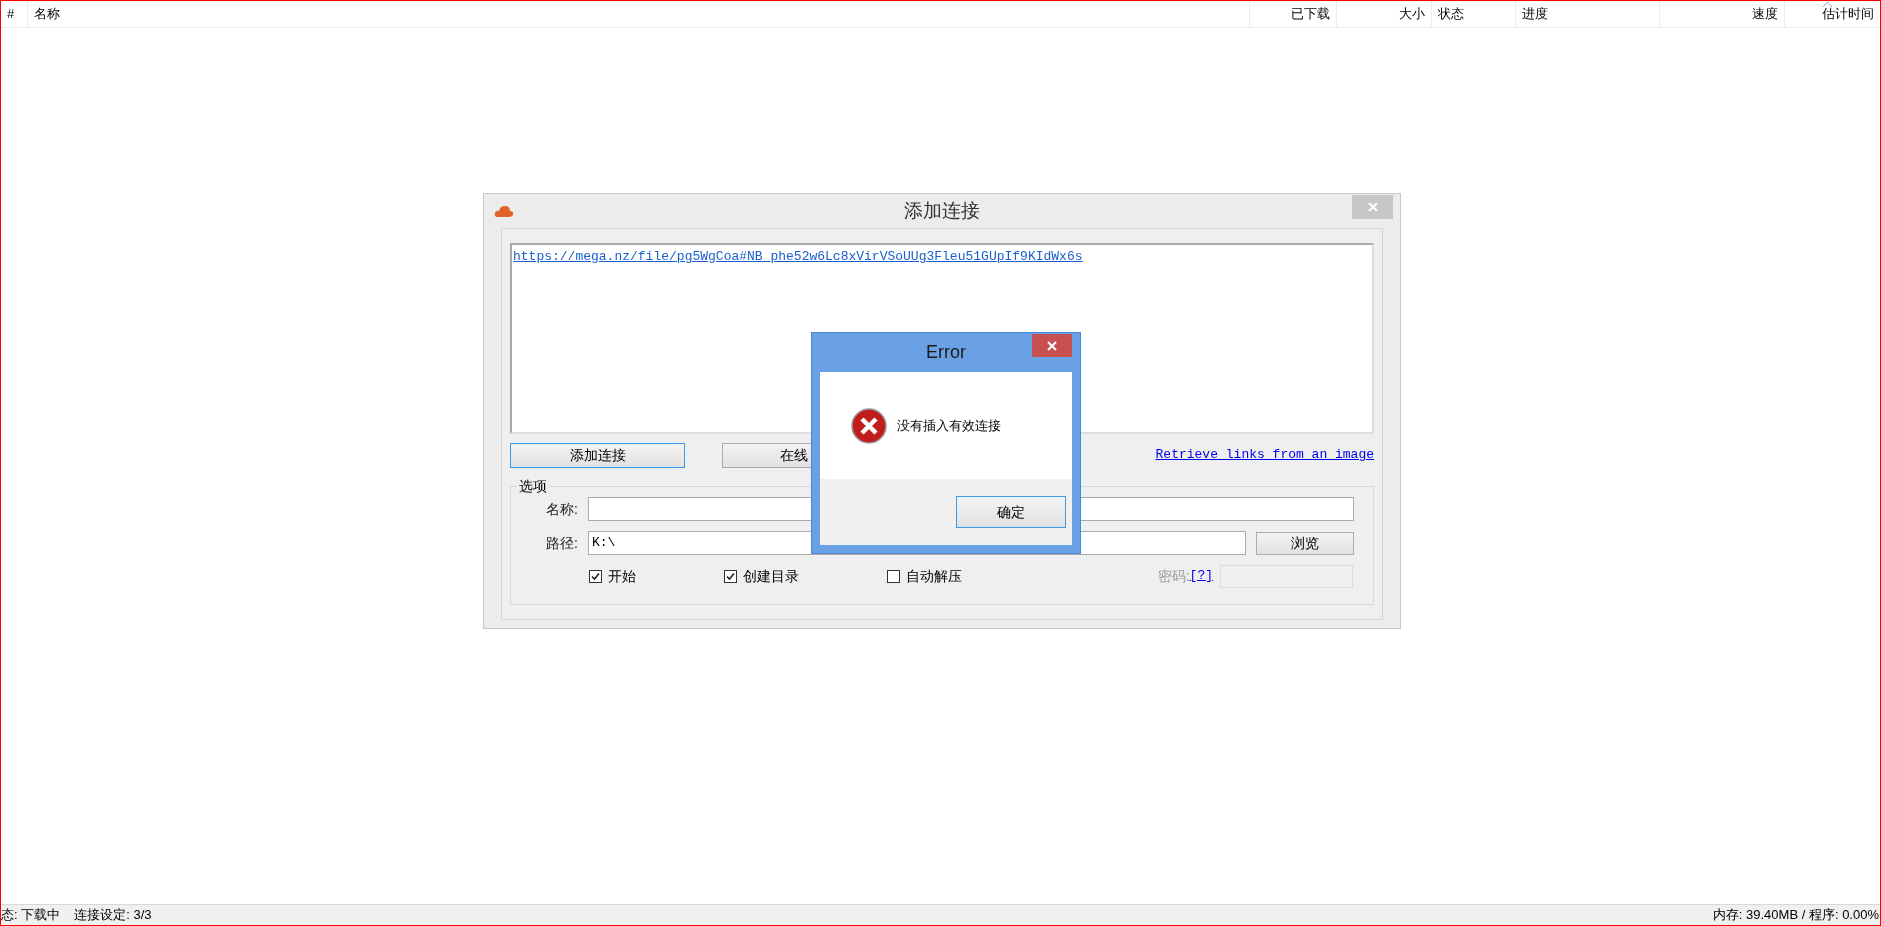  What do you see at coordinates (949, 425) in the screenshot?
I see `error-message: 没有插入有效连接` at bounding box center [949, 425].